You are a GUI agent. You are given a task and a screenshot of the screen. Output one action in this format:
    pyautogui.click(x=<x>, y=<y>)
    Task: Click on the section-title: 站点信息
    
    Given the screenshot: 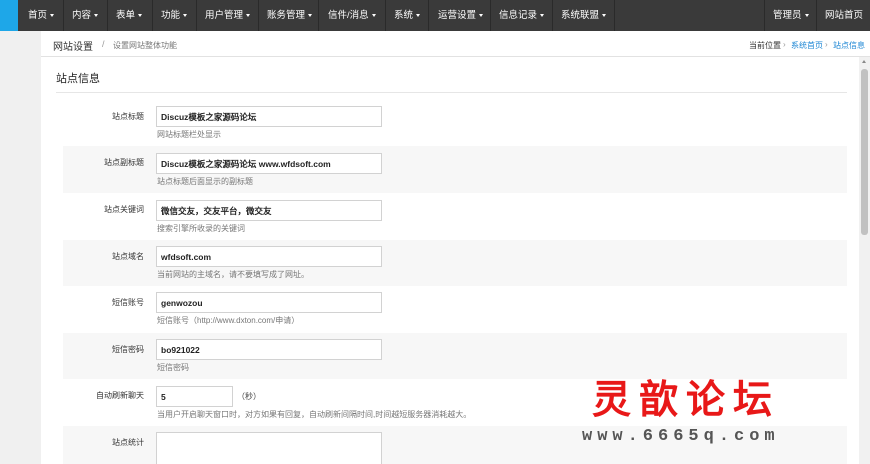 What is the action you would take?
    pyautogui.click(x=78, y=79)
    